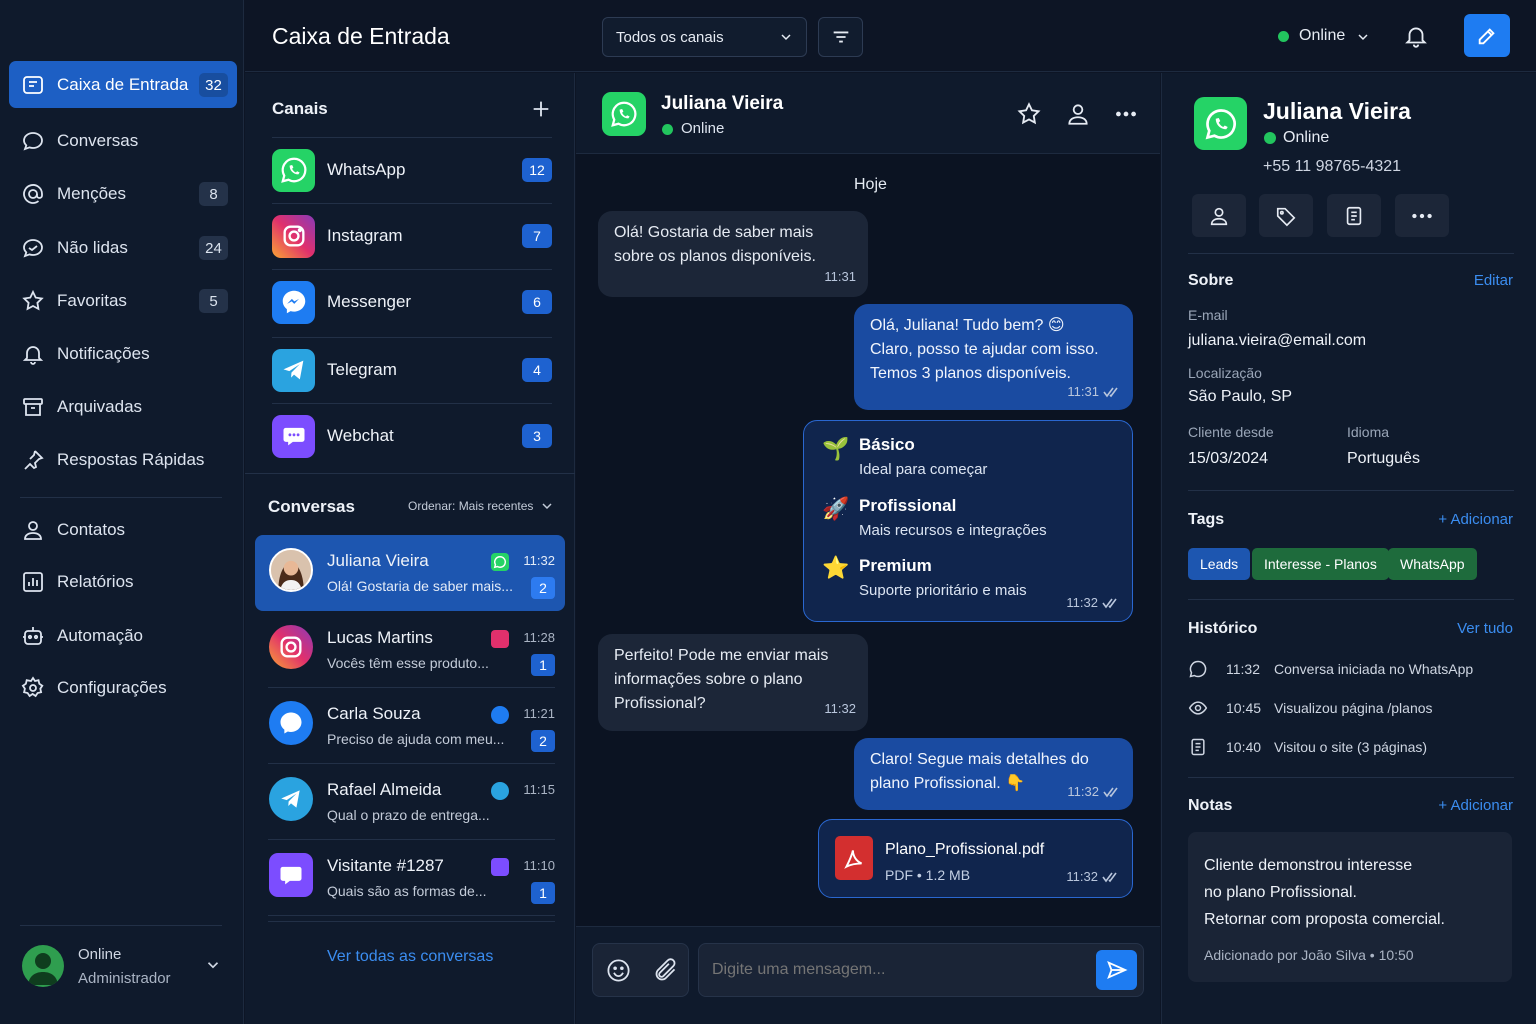 Image resolution: width=1536 pixels, height=1024 pixels. What do you see at coordinates (1029, 114) in the screenshot?
I see `star-icon` at bounding box center [1029, 114].